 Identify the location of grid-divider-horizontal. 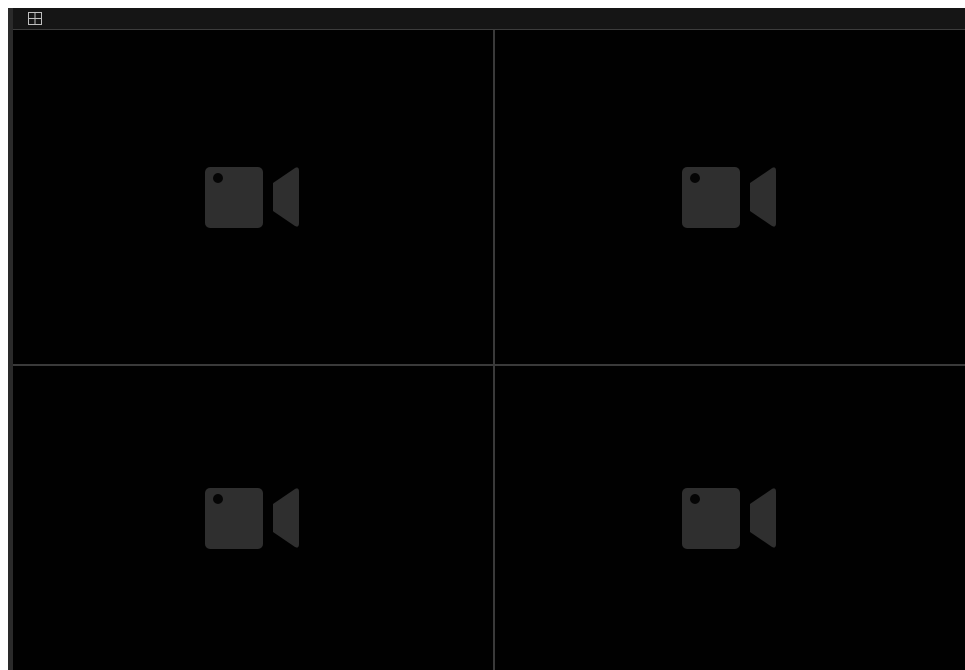
(489, 365).